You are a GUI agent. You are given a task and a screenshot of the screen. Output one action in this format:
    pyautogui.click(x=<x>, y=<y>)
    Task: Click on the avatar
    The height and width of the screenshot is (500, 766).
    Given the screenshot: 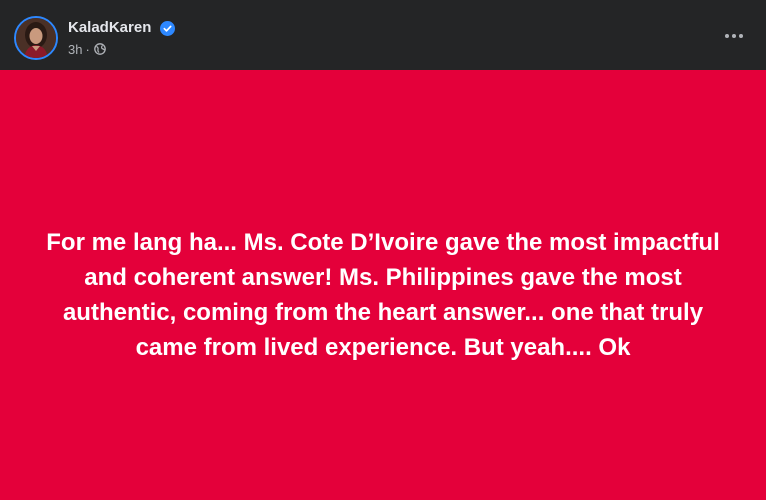 What is the action you would take?
    pyautogui.click(x=36, y=38)
    